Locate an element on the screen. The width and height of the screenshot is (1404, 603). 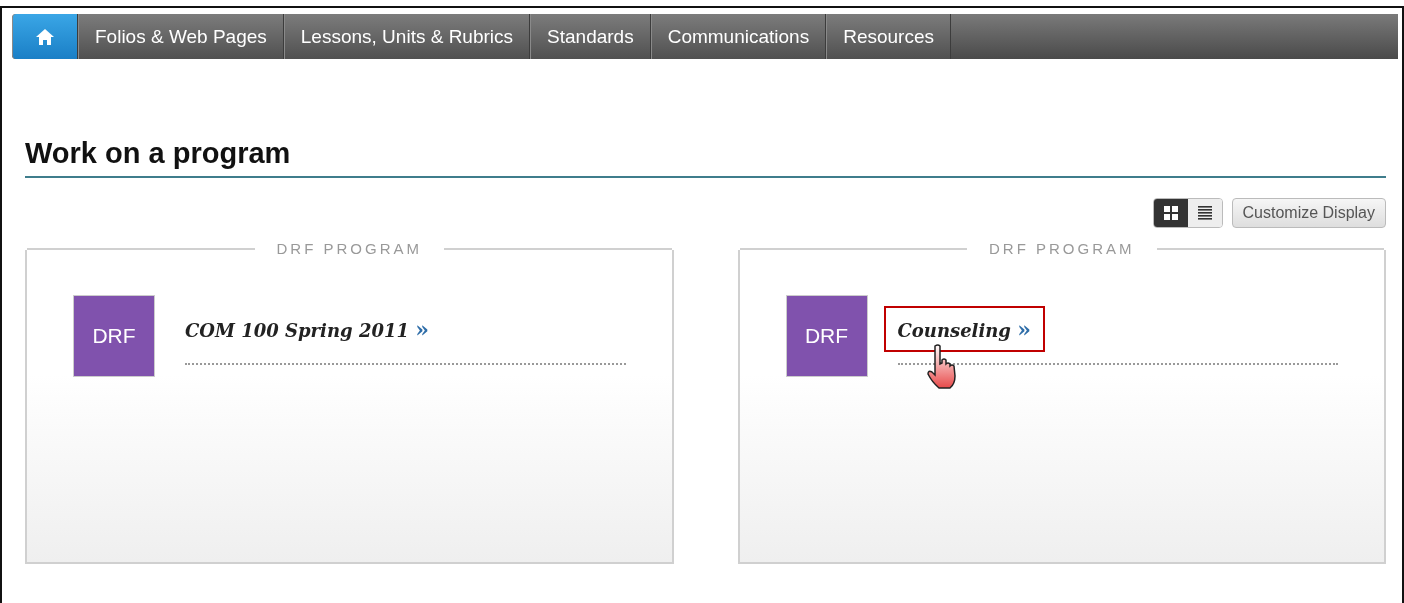
nav-tab: Resources is located at coordinates (888, 36).